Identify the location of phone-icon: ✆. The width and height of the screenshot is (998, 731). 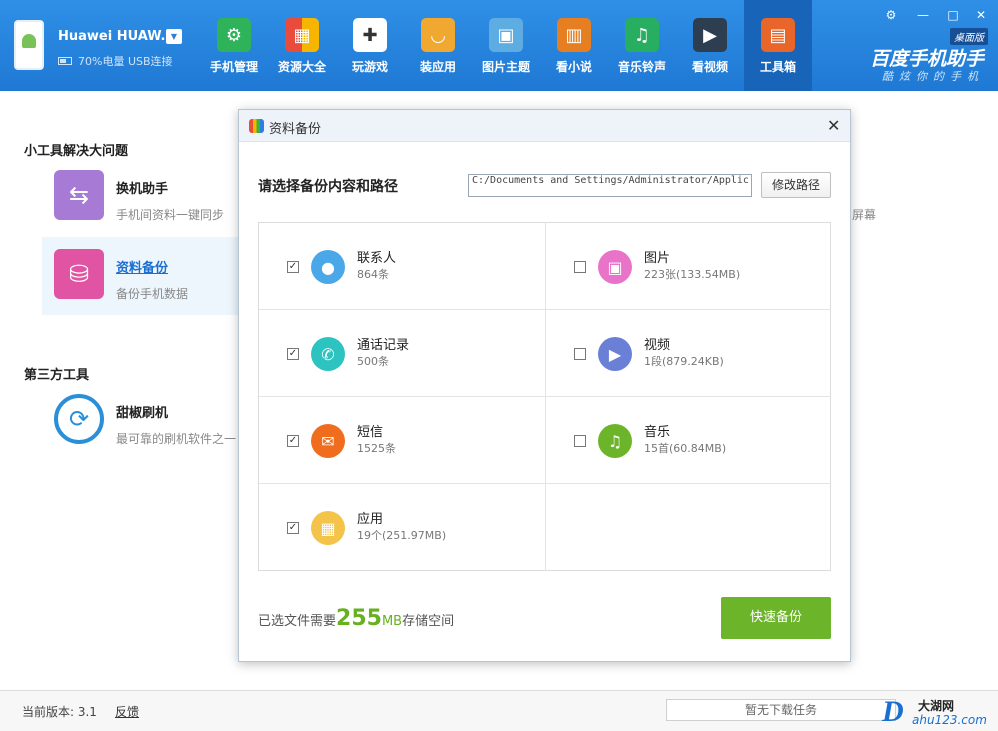
(328, 354).